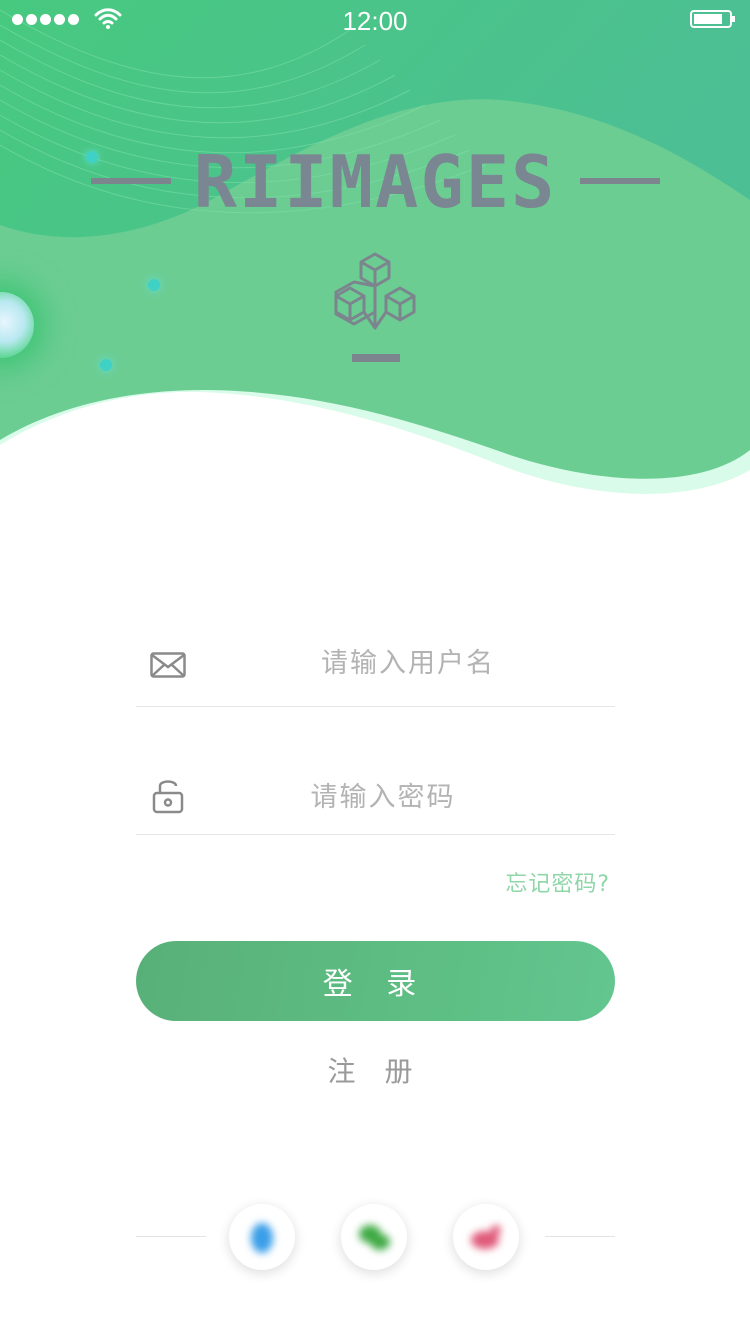 This screenshot has height=1334, width=750. I want to click on username-input, so click(408, 663).